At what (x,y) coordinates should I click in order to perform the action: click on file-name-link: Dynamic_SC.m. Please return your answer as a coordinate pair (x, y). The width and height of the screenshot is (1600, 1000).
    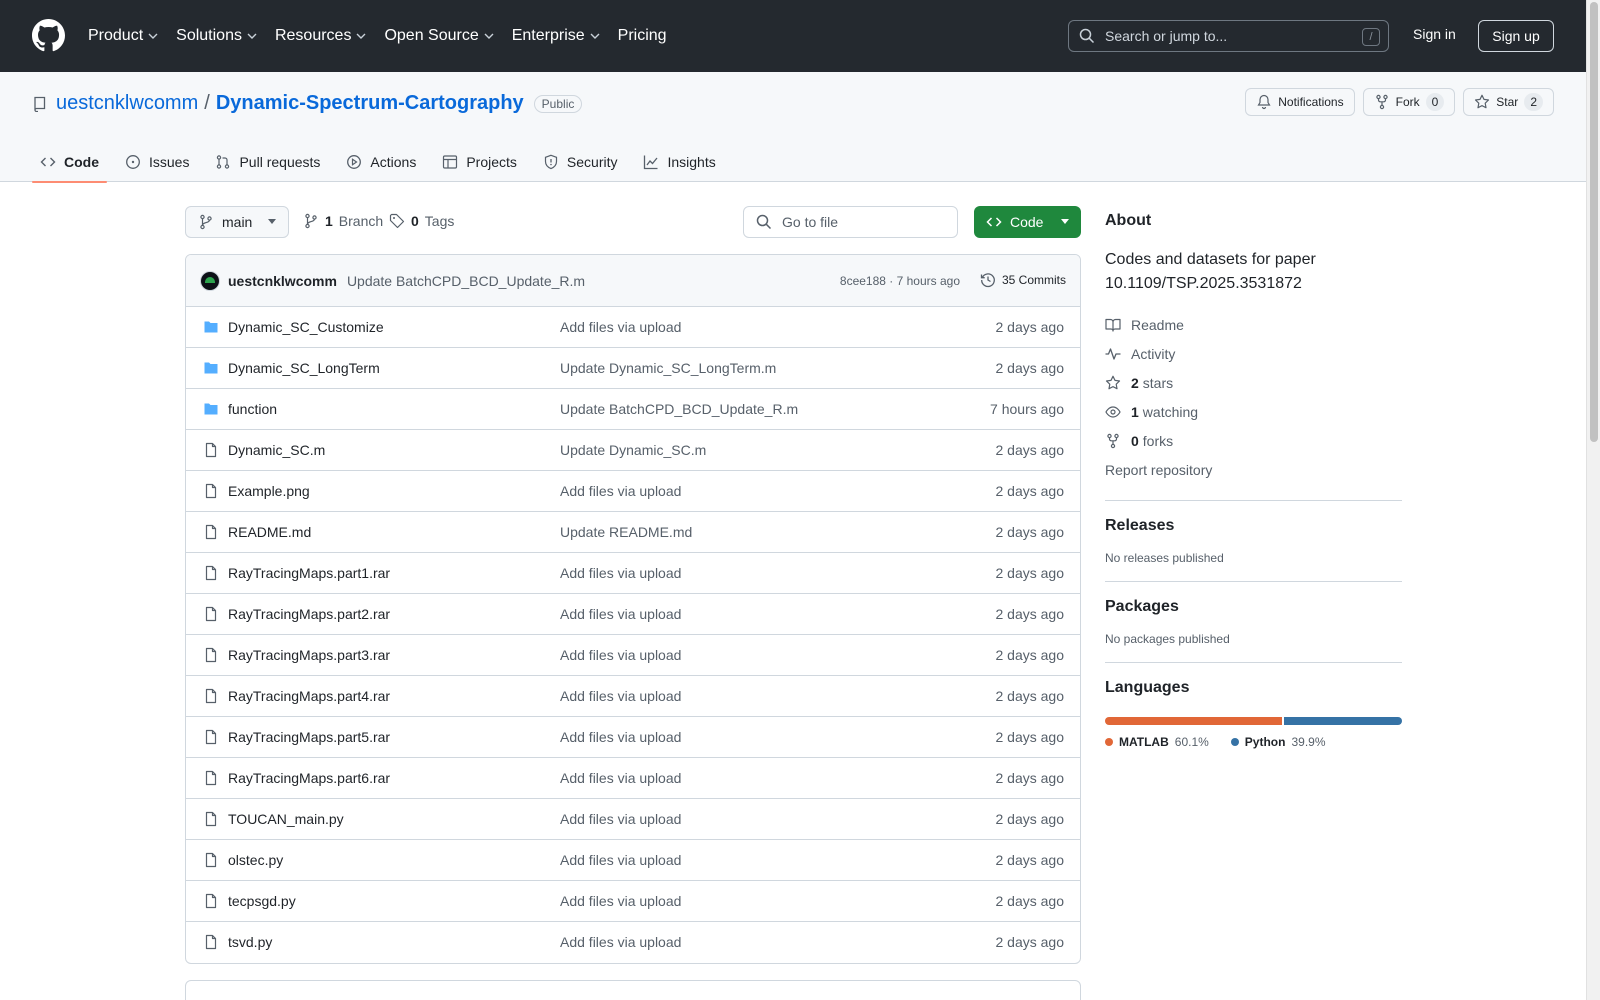
    Looking at the image, I should click on (276, 450).